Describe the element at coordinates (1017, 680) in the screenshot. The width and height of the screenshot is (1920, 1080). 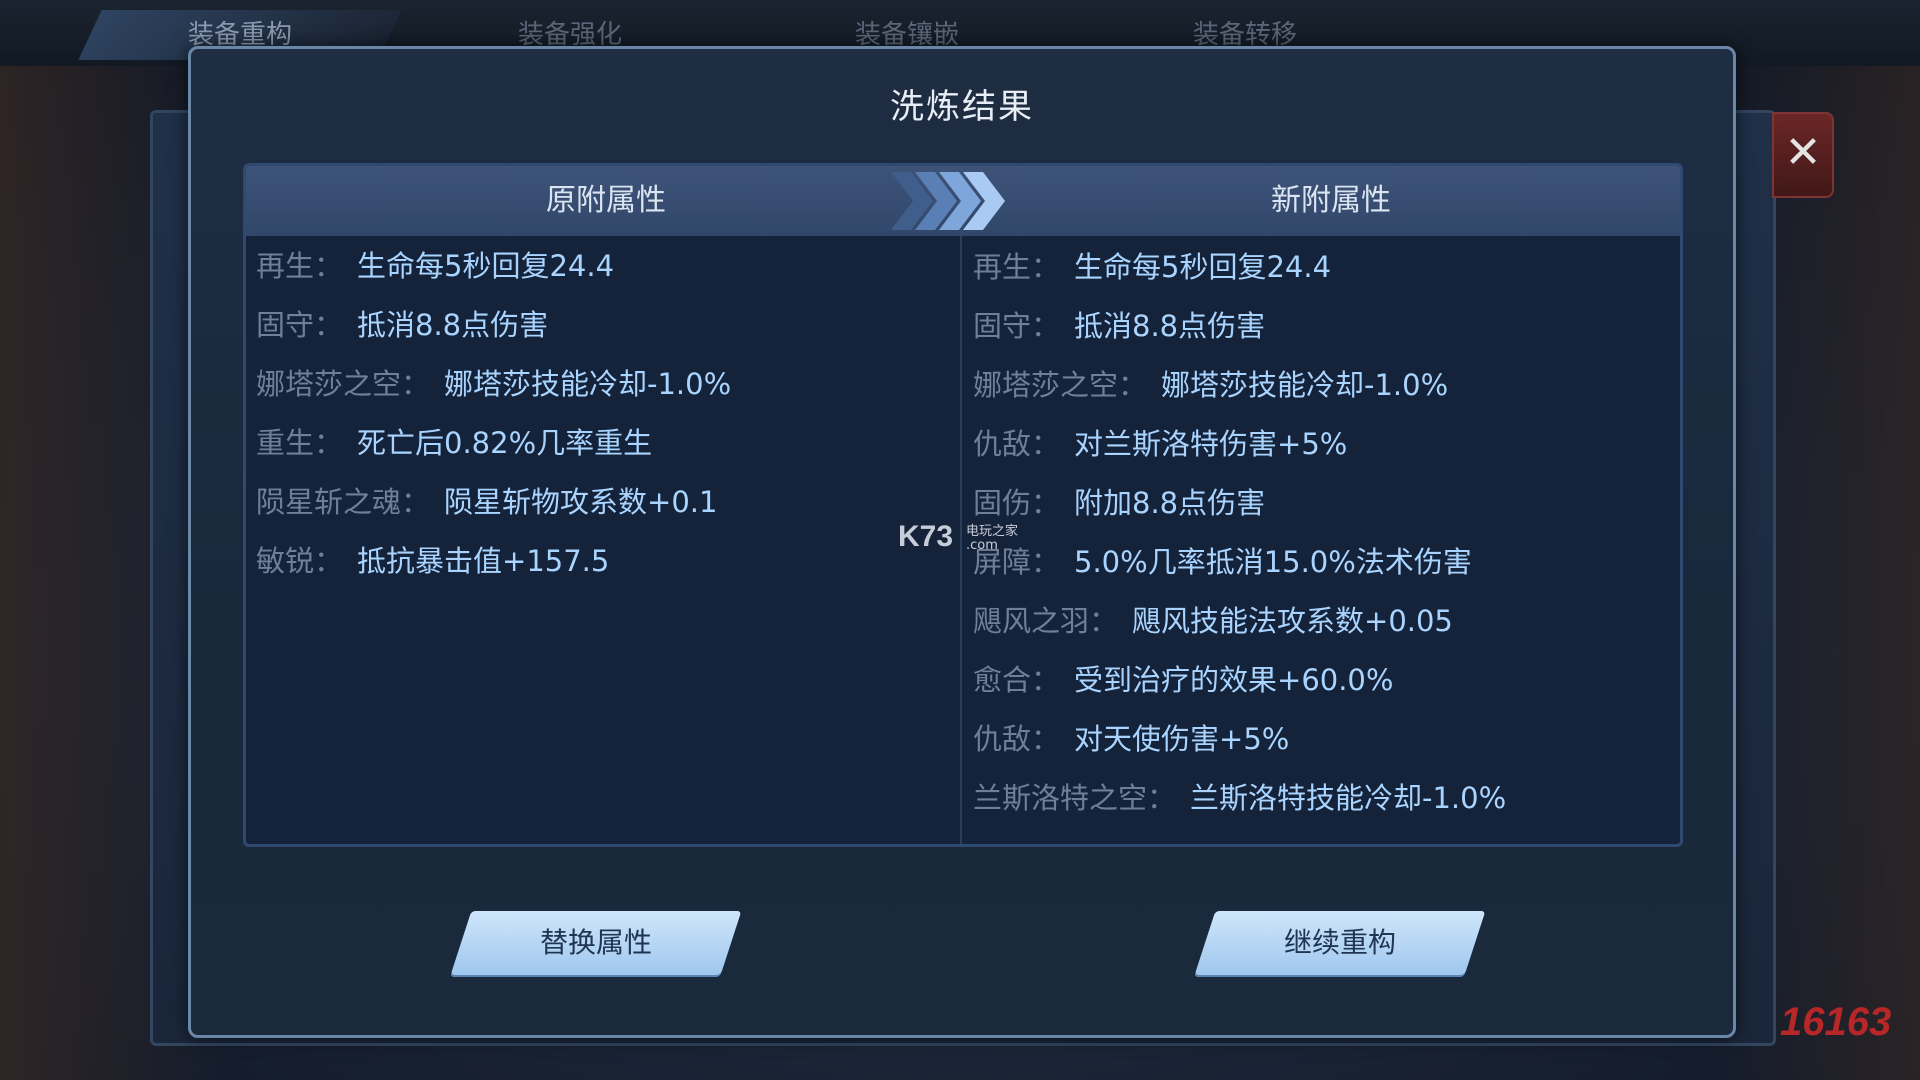
I see `attribute-label: 愈合：` at that location.